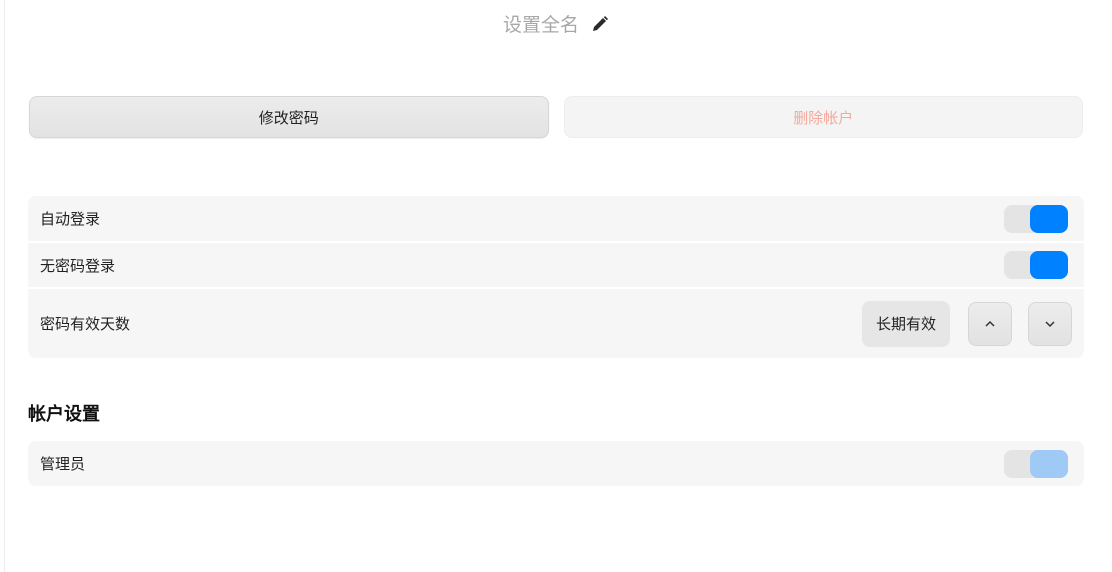  I want to click on password-validity-row: 密码有效天数 长期有效, so click(556, 322).